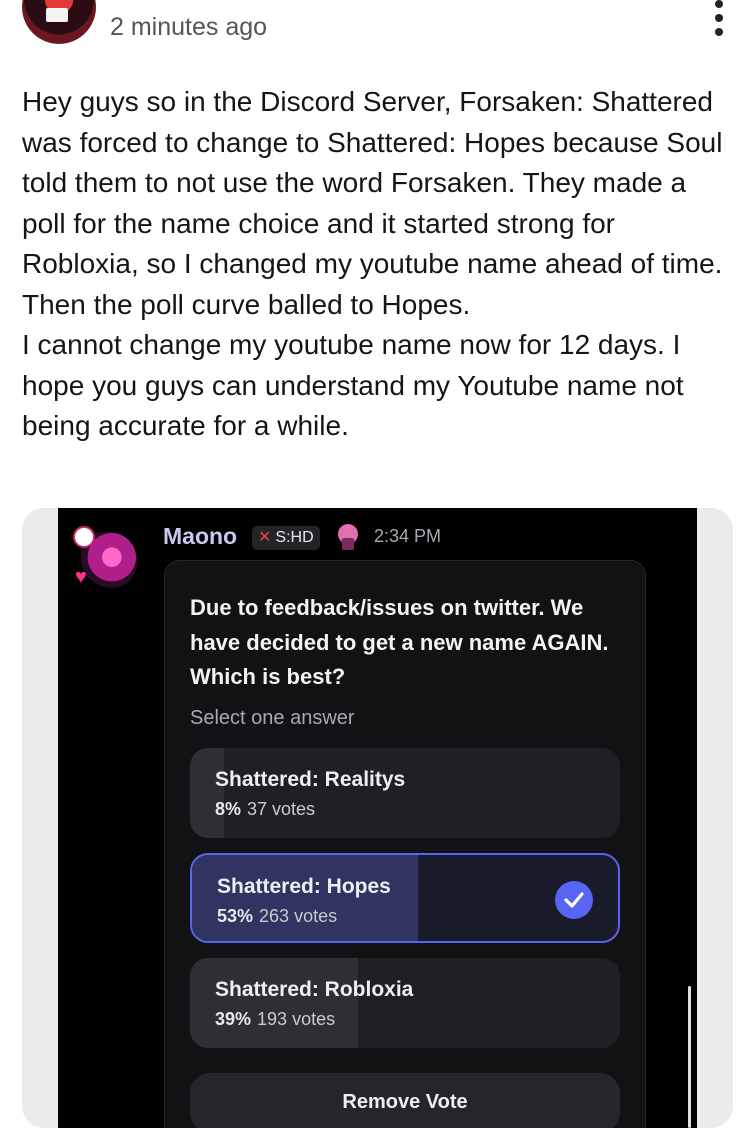  Describe the element at coordinates (59, 22) in the screenshot. I see `user-avatar` at that location.